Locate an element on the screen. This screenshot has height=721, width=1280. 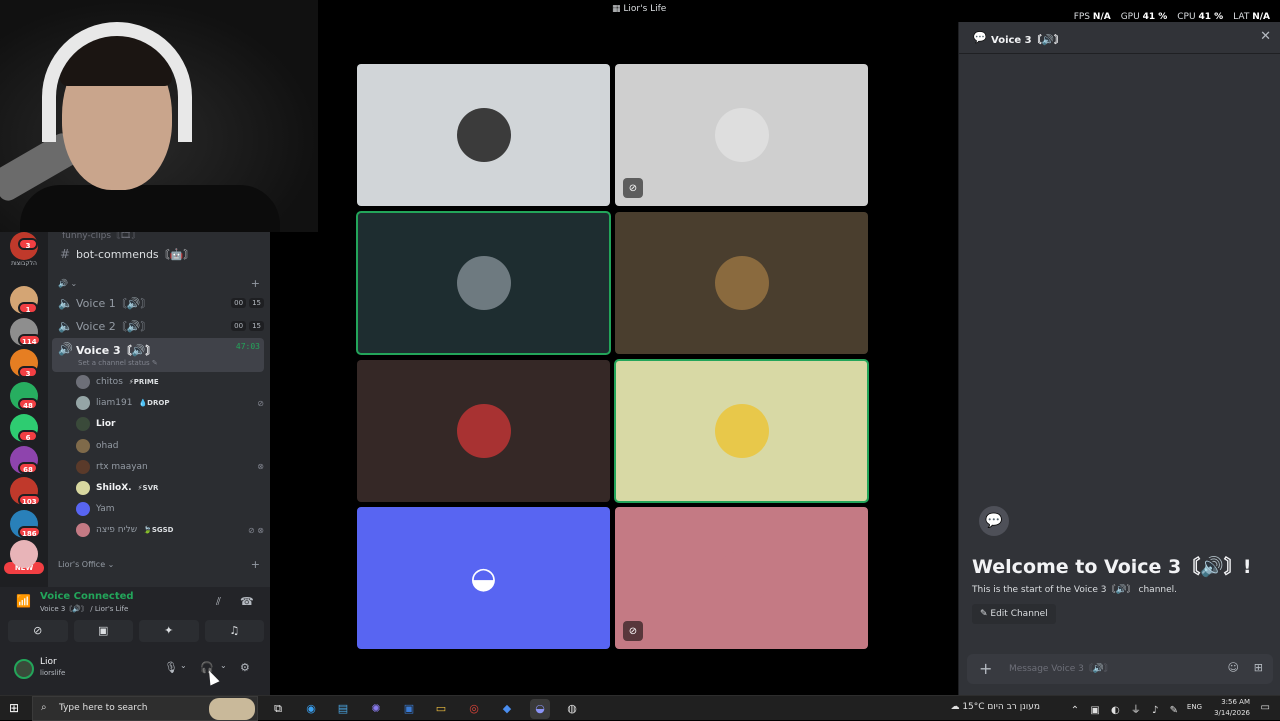
voice-member: rtx maayan ⊗ is located at coordinates (170, 467).